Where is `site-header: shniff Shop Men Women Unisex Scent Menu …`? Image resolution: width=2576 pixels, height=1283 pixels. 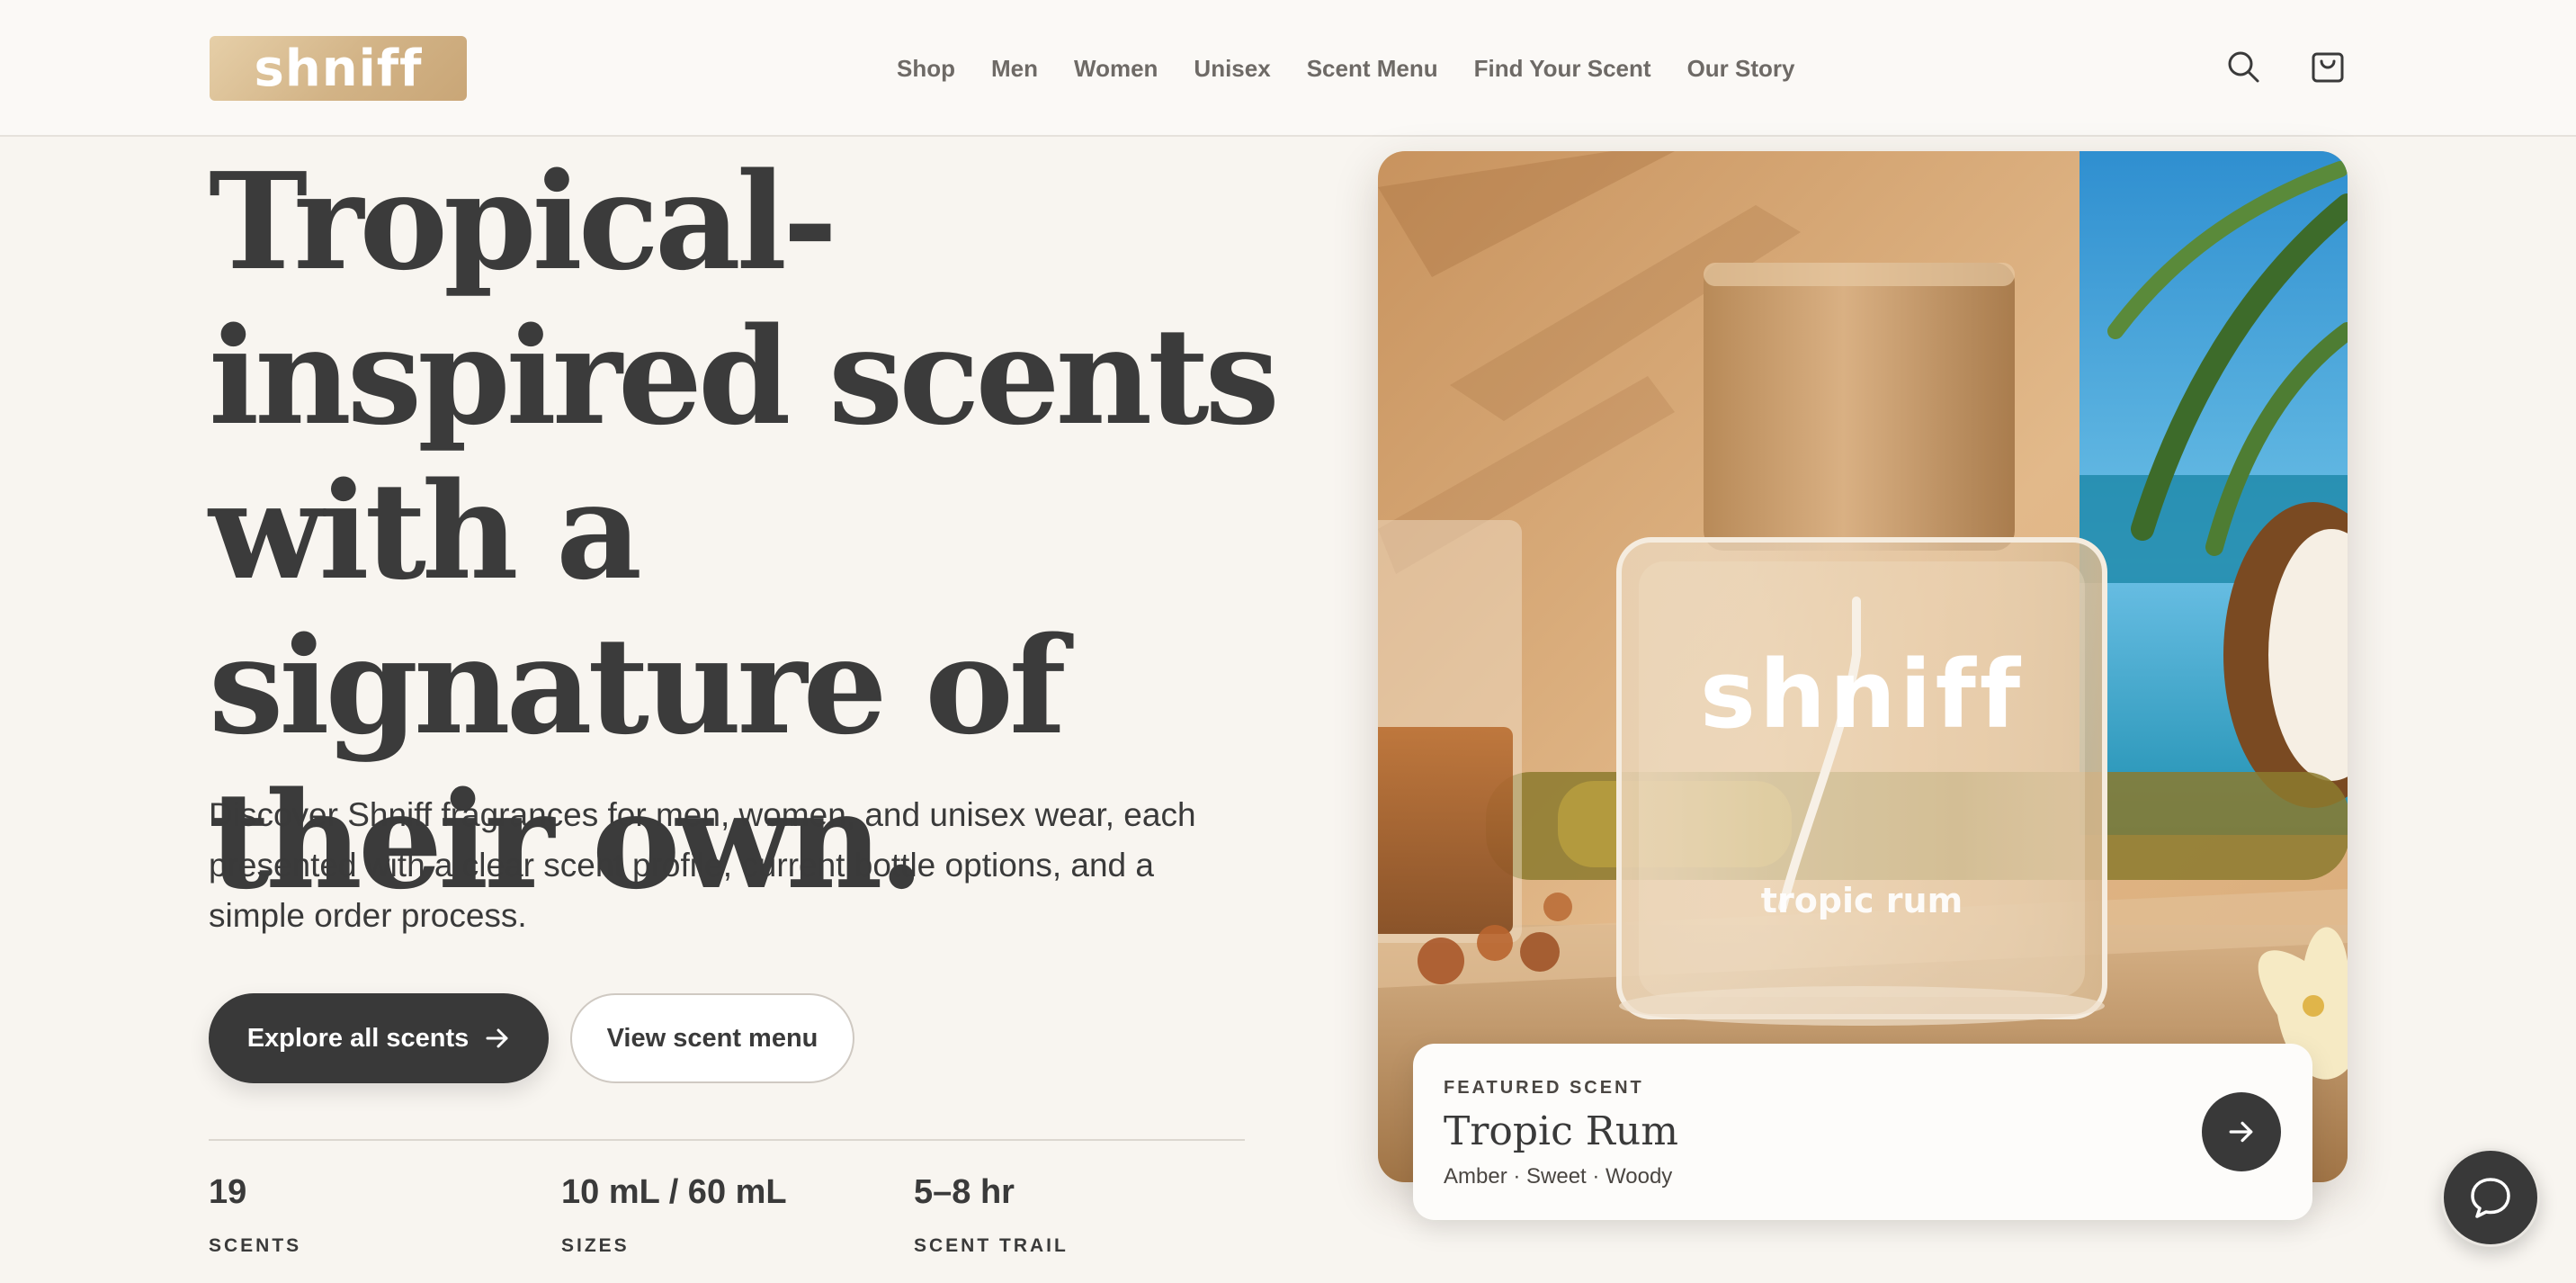
site-header: shniff Shop Men Women Unisex Scent Menu … is located at coordinates (1288, 68).